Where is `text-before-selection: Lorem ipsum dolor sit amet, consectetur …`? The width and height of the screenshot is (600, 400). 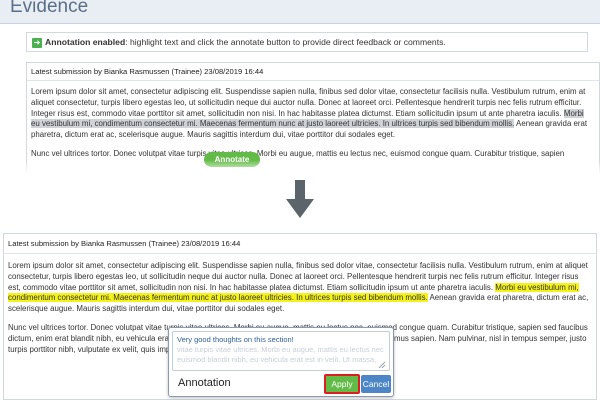
text-before-selection: Lorem ipsum dolor sit amet, consectetur … is located at coordinates (308, 102).